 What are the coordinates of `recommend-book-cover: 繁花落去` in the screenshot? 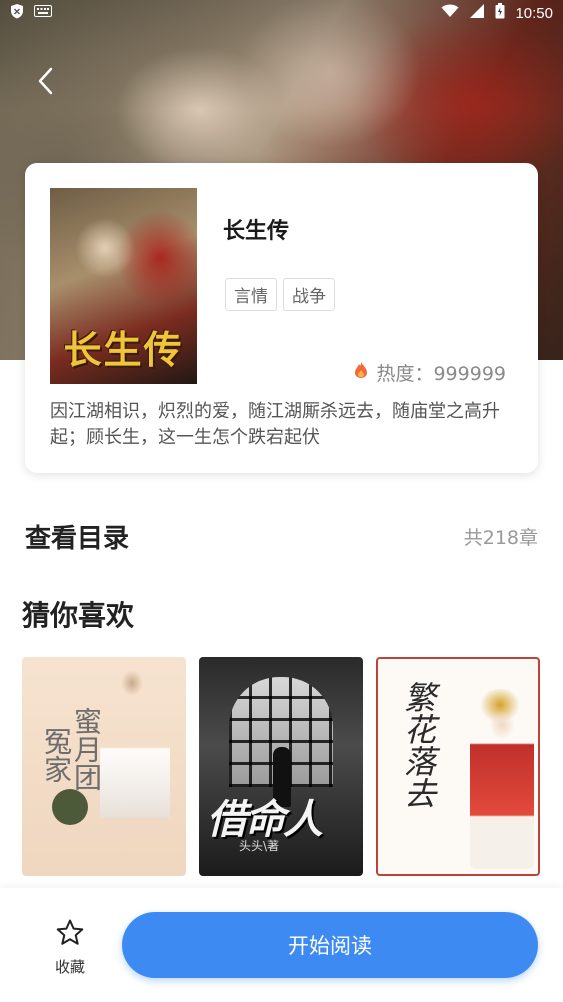 It's located at (458, 766).